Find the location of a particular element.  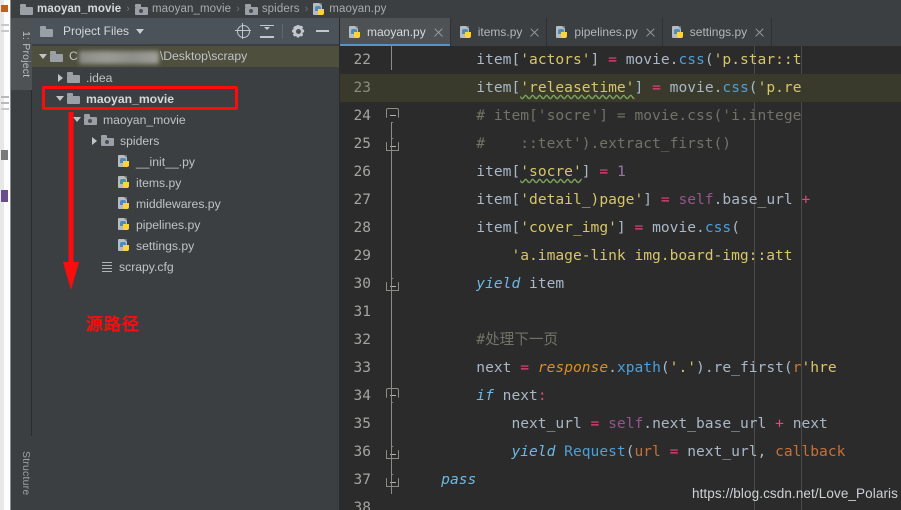

code-line: 28 item['cover_img'] = movie.css( is located at coordinates (620, 228).